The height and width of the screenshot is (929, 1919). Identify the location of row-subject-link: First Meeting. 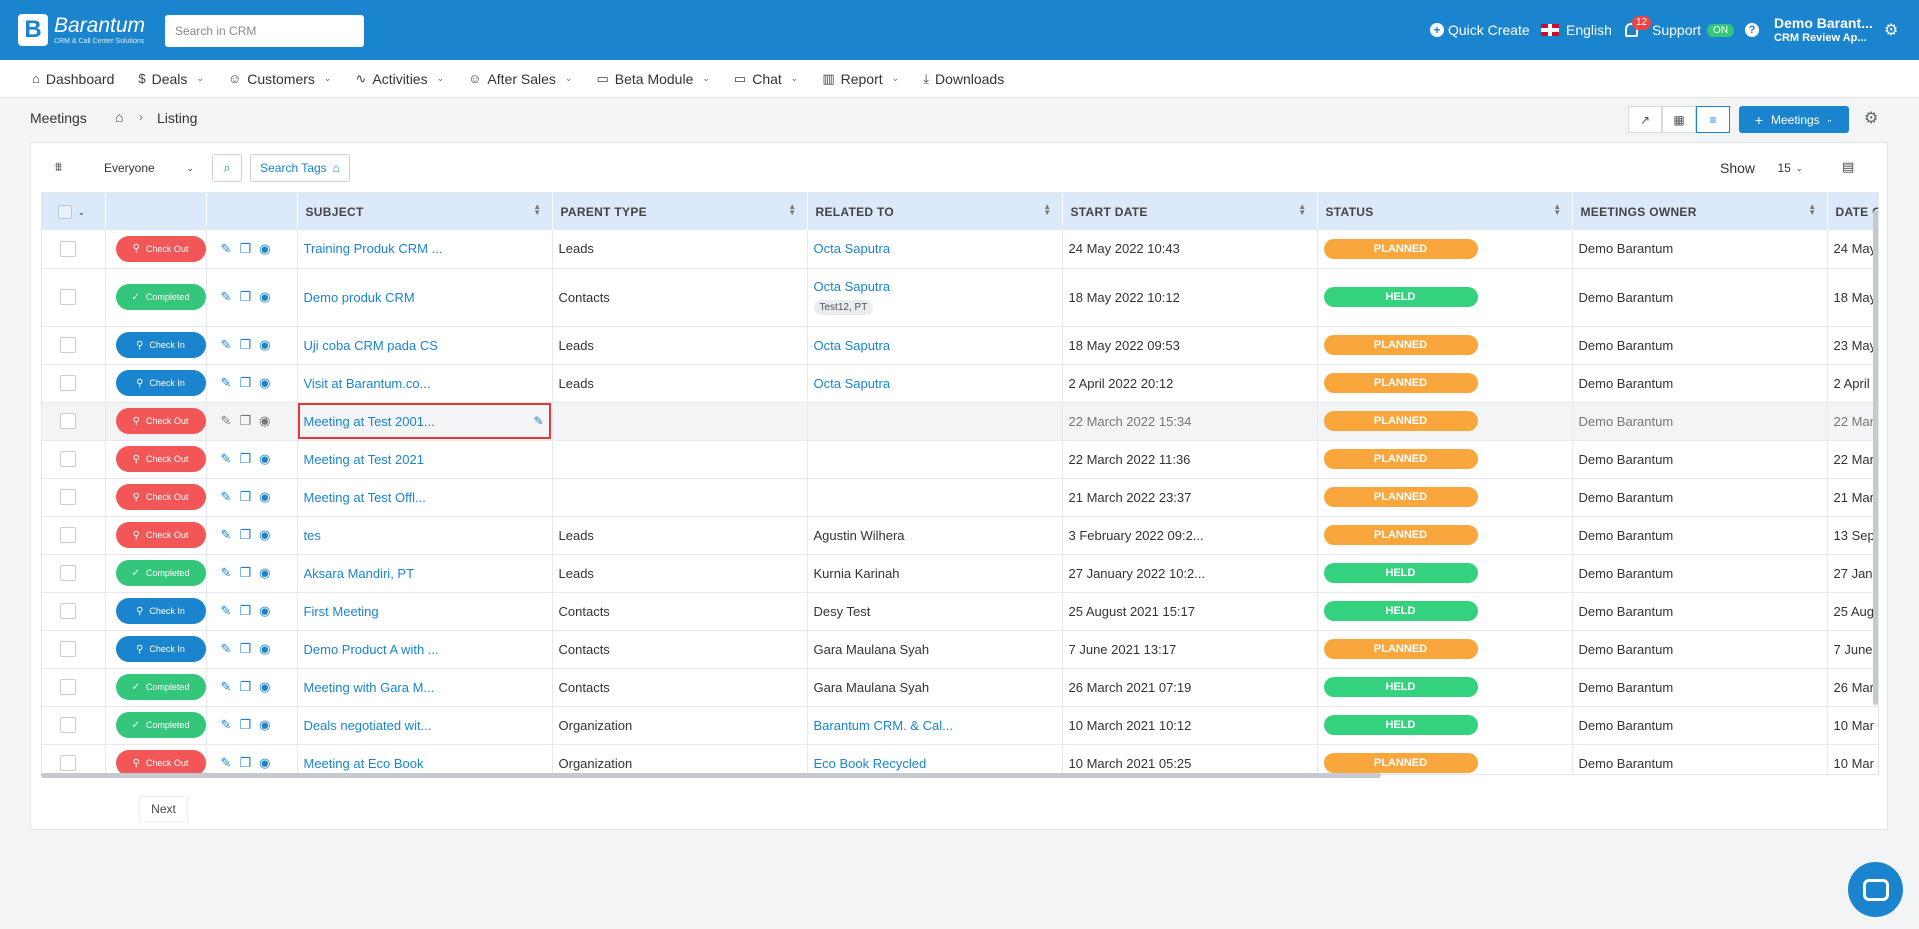
(341, 611).